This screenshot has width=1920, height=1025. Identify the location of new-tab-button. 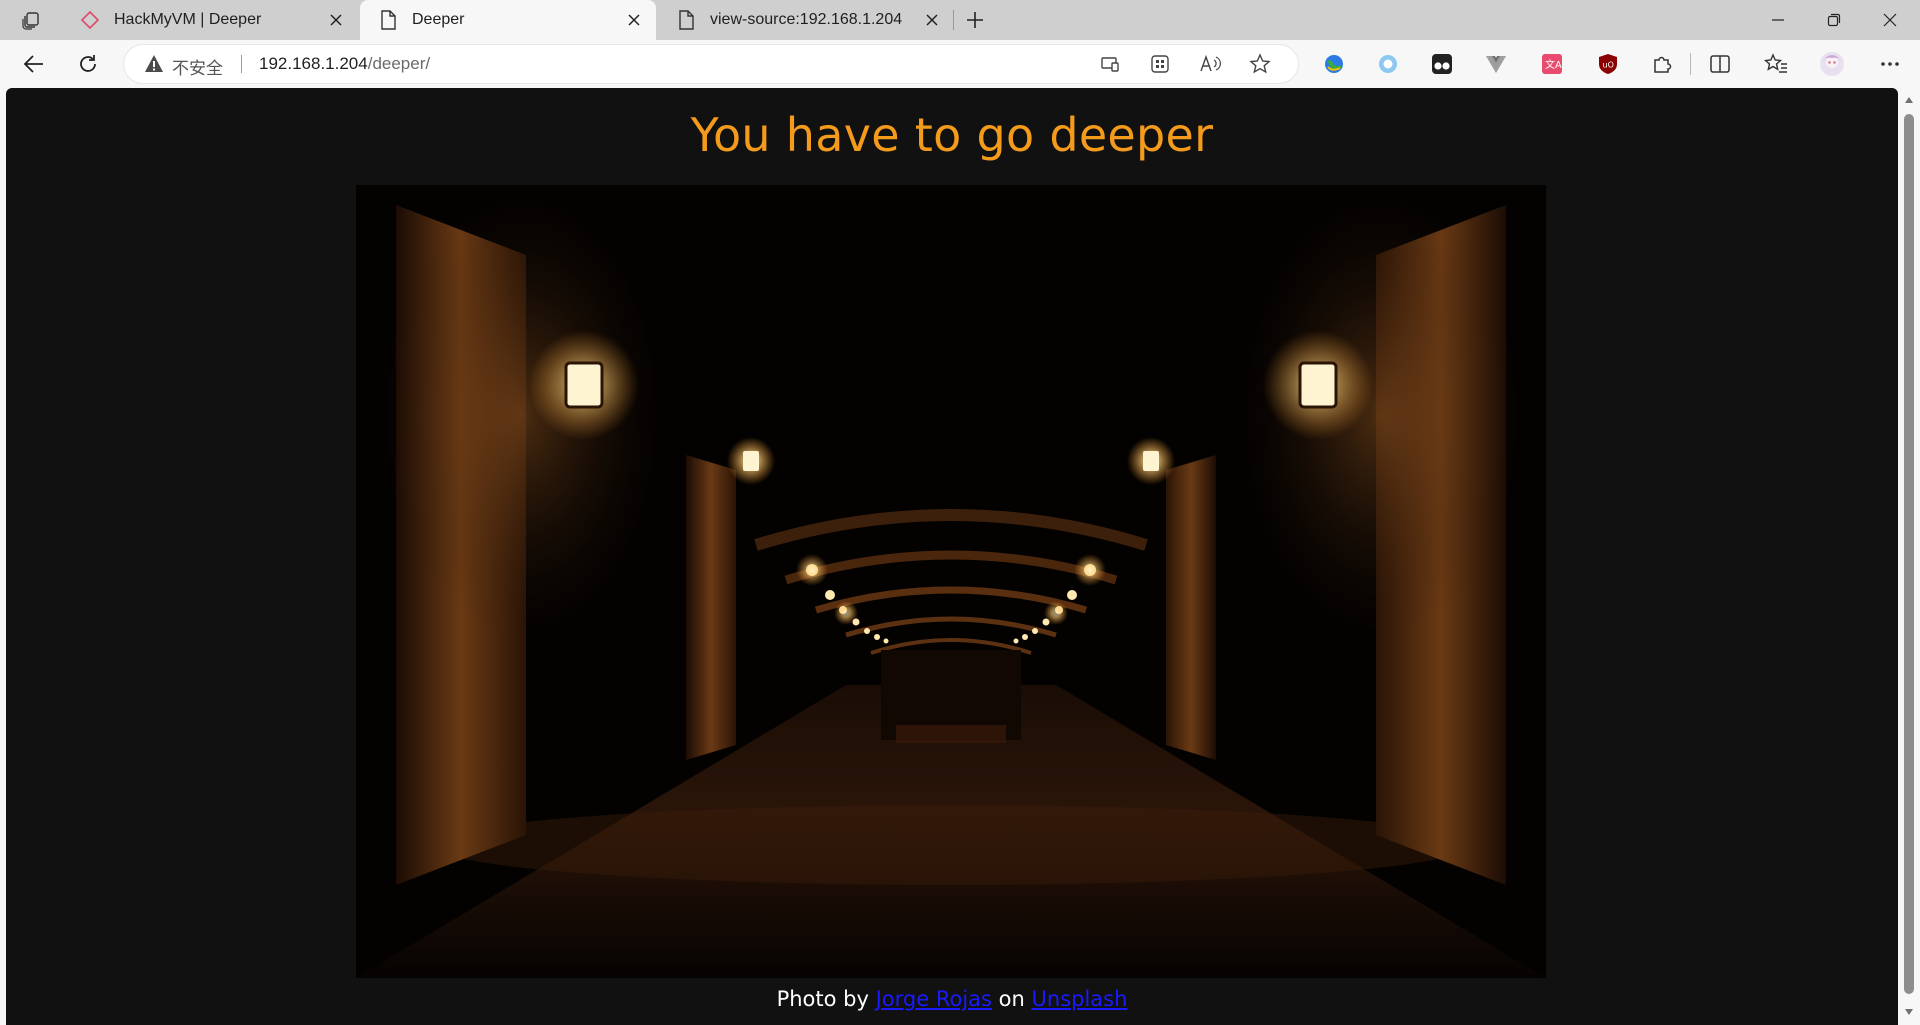
(975, 20).